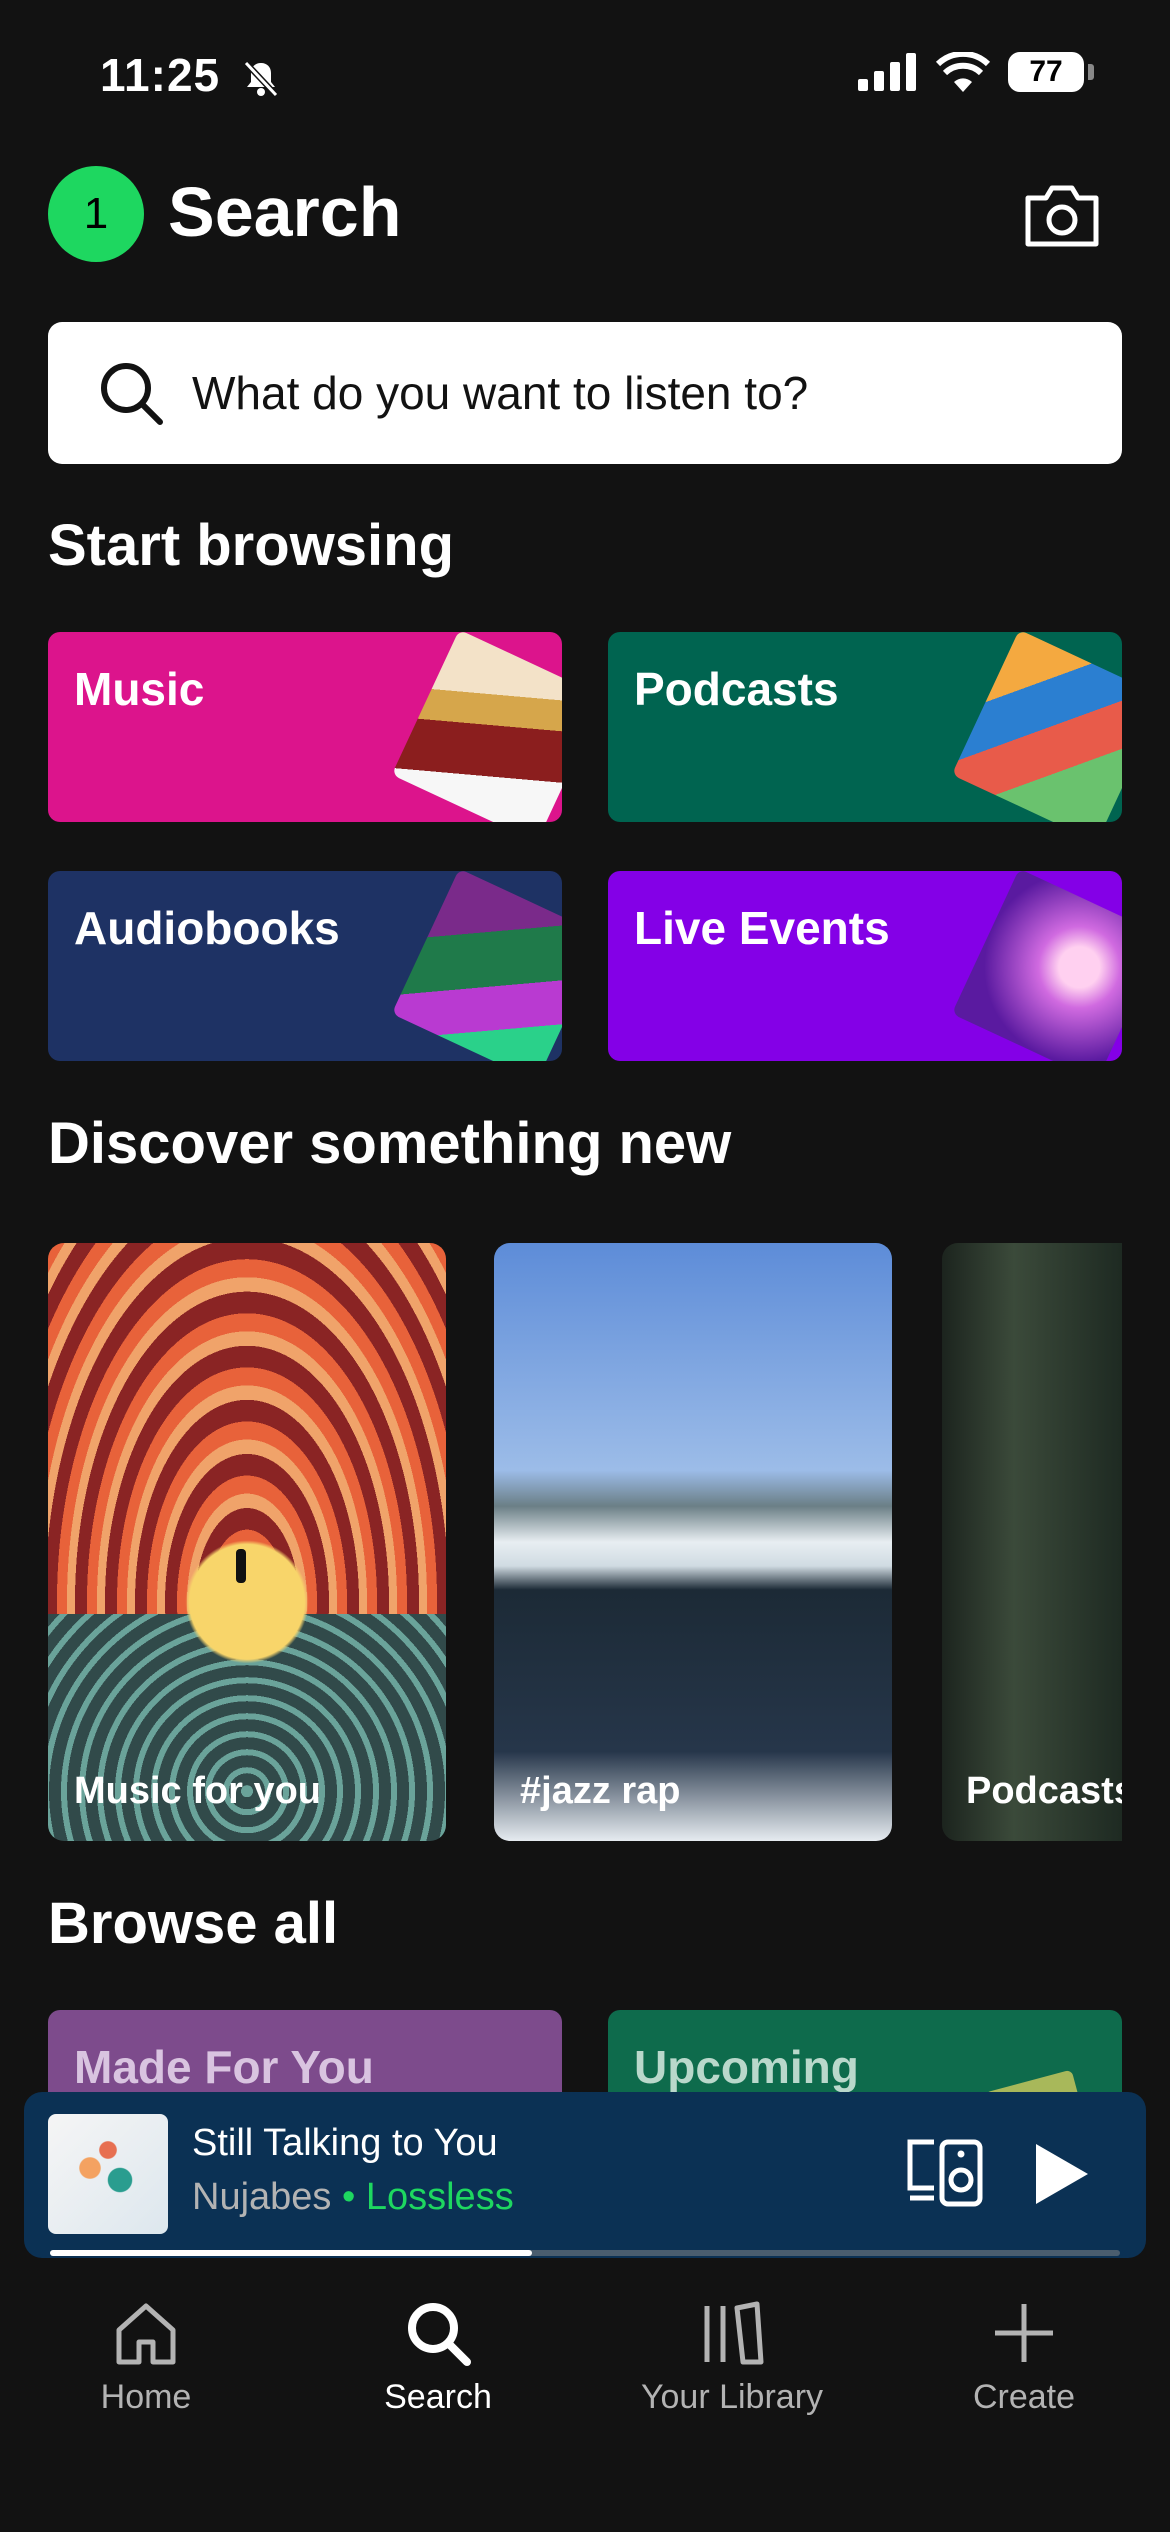  What do you see at coordinates (734, 2333) in the screenshot?
I see `library-icon` at bounding box center [734, 2333].